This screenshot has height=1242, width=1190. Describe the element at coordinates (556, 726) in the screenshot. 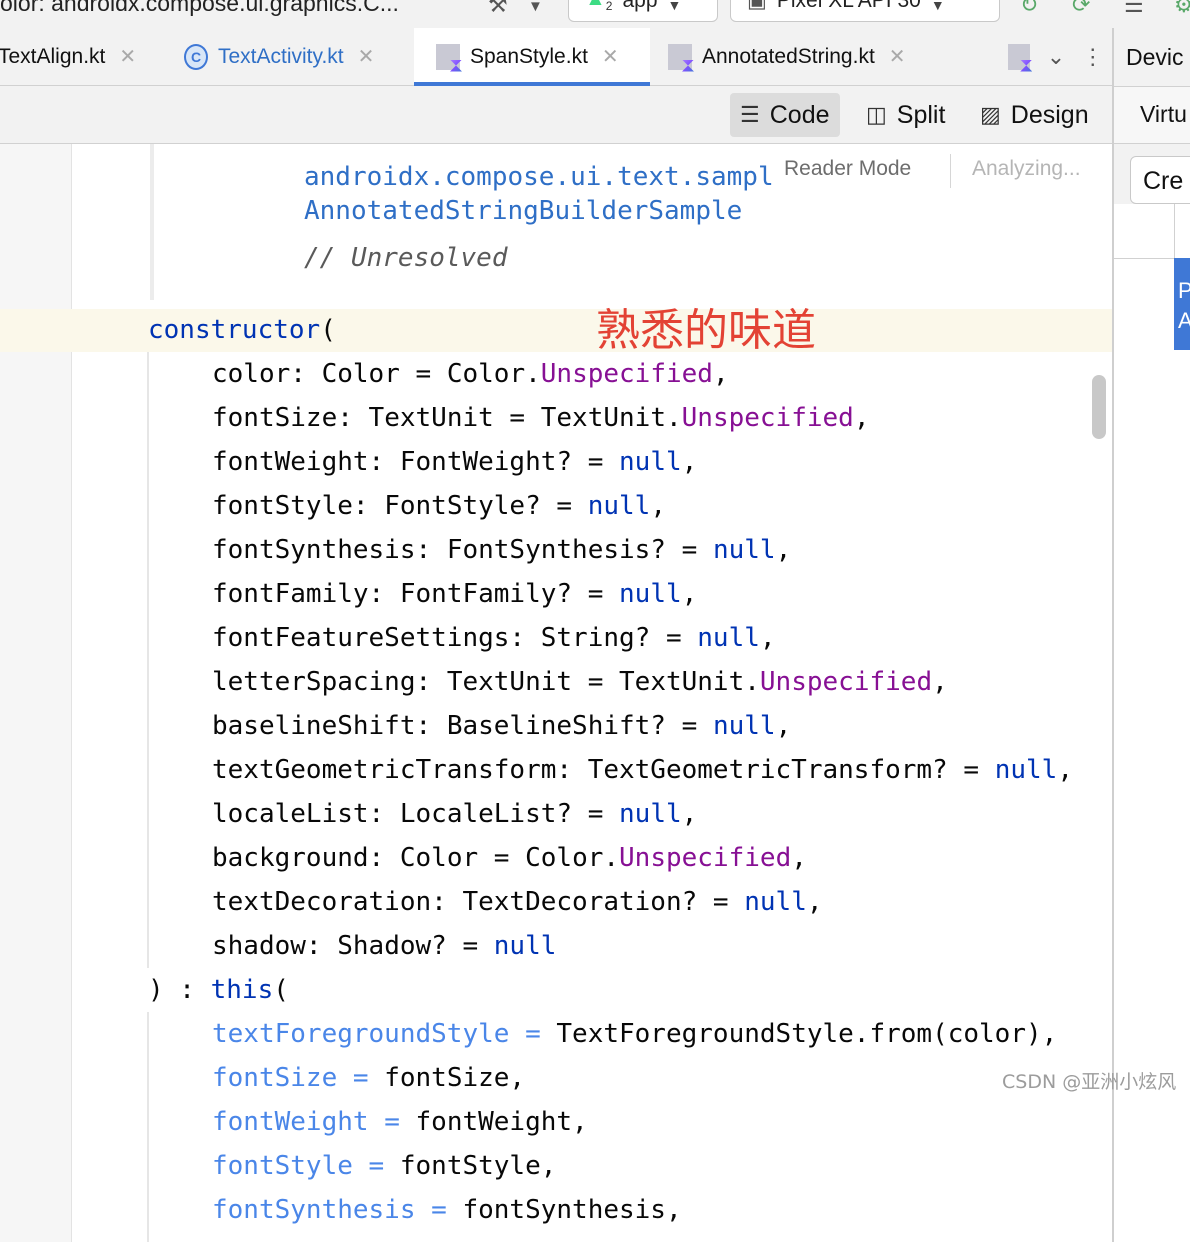

I see `parameter-type: BaselineShift?` at that location.